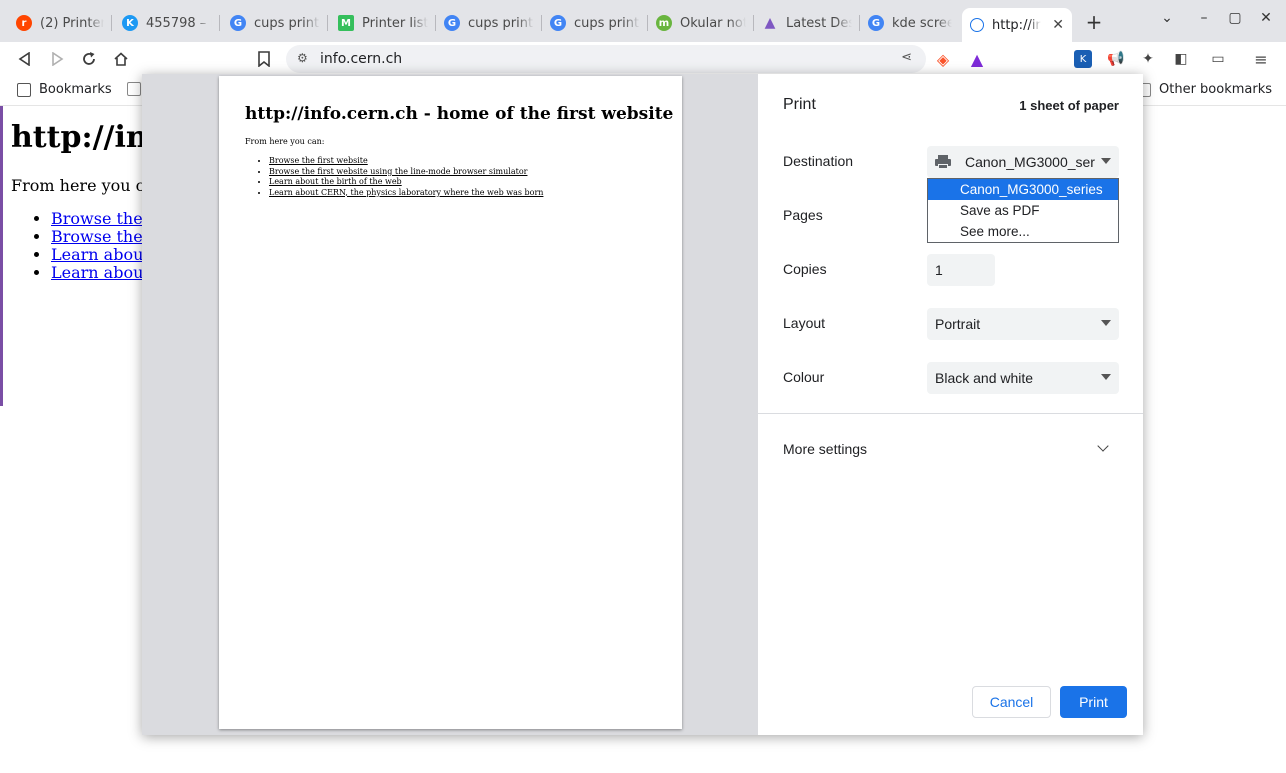 The image size is (1286, 773). I want to click on colour-select: Black and white, so click(1023, 378).